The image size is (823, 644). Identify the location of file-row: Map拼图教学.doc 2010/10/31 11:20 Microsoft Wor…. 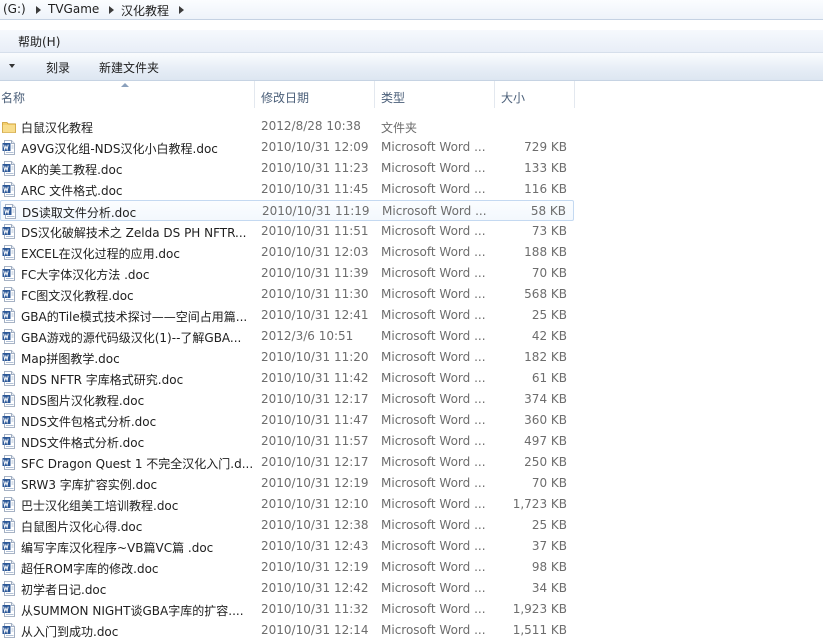
(287, 357).